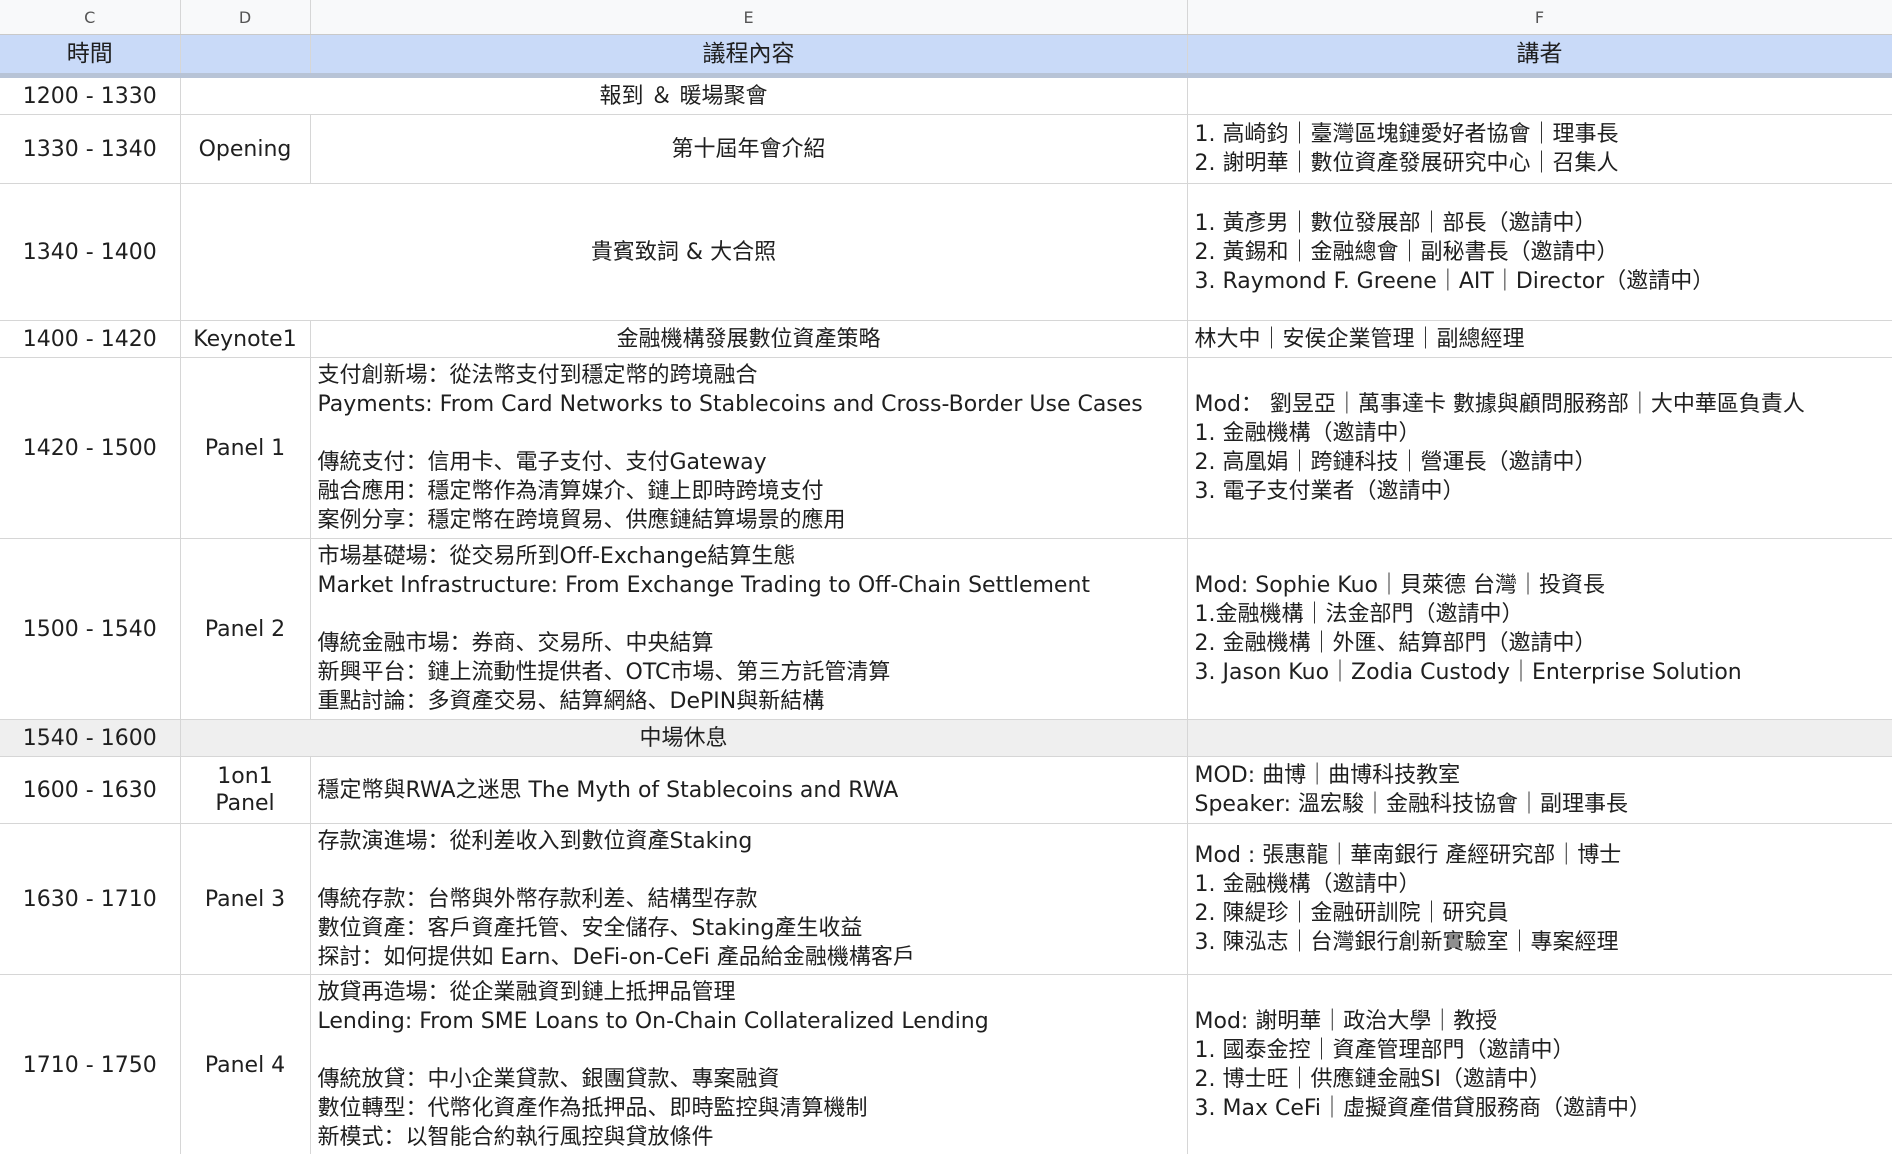  Describe the element at coordinates (515, 643) in the screenshot. I see `cell-line: 傳統金融市場：券商、交易所、中央結算` at that location.